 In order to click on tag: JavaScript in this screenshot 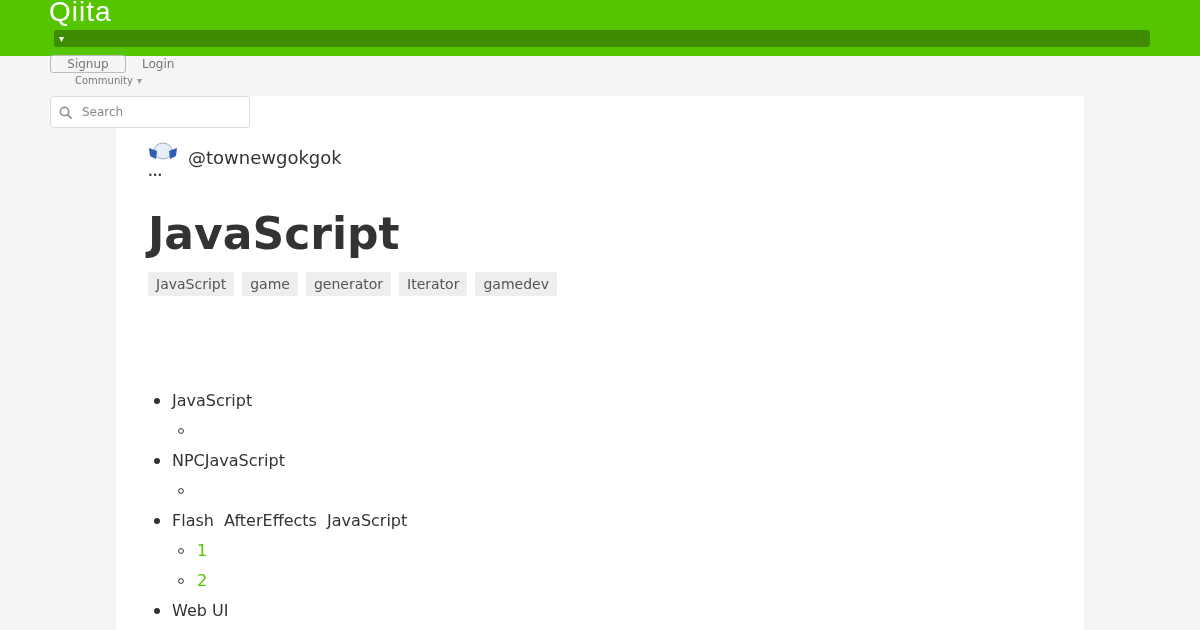, I will do `click(191, 284)`.